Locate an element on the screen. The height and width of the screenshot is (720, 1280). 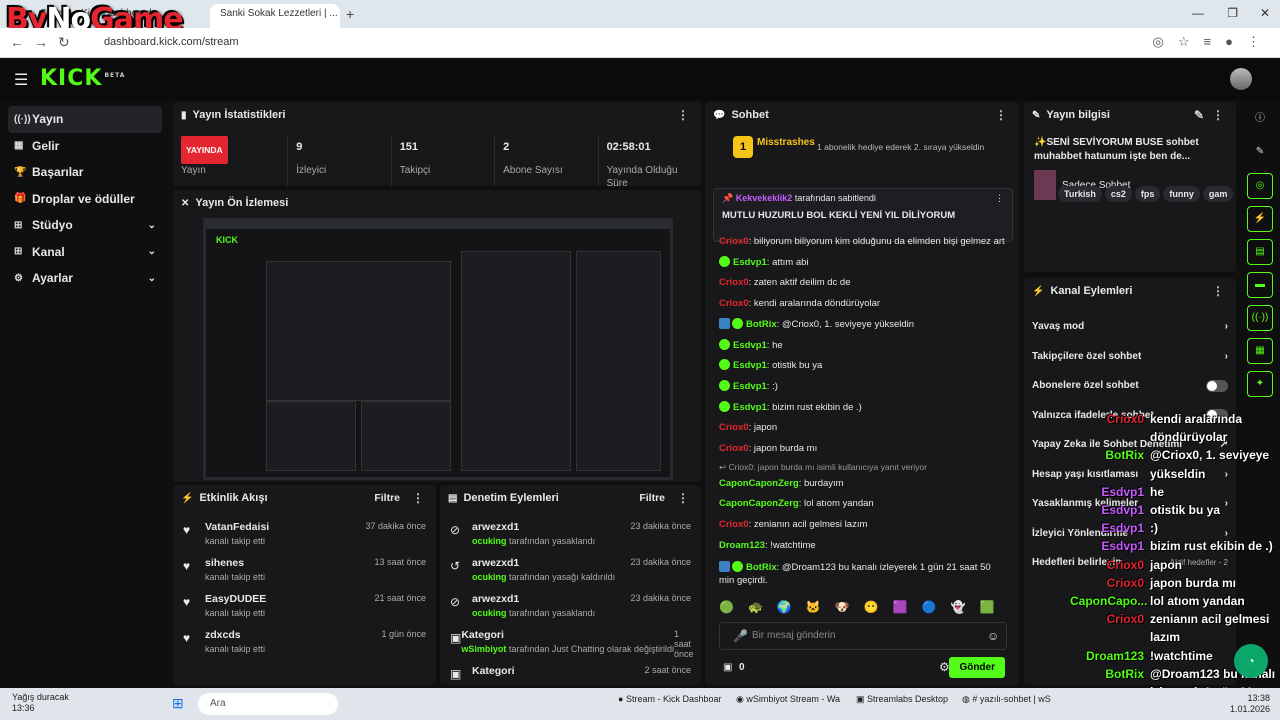
taskbar-app-edge: ◉ wSimbiyot Stream - Wa is located at coordinates (791, 699).